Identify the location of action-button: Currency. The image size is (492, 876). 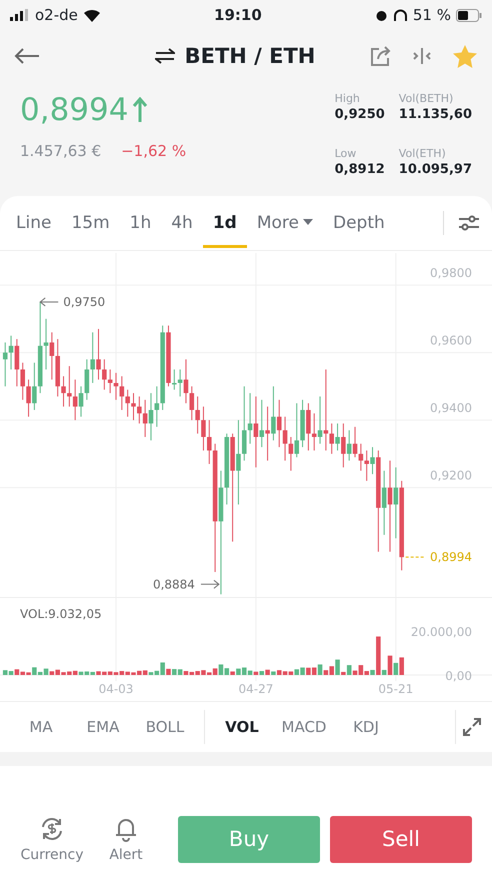
(52, 839).